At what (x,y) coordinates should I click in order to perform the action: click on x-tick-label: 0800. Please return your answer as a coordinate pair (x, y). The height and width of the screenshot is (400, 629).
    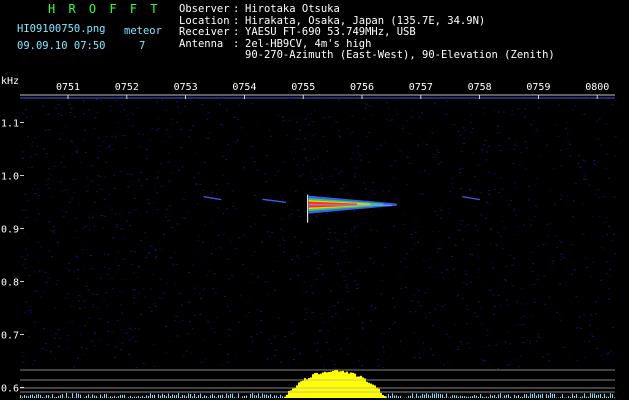
    Looking at the image, I should click on (597, 87).